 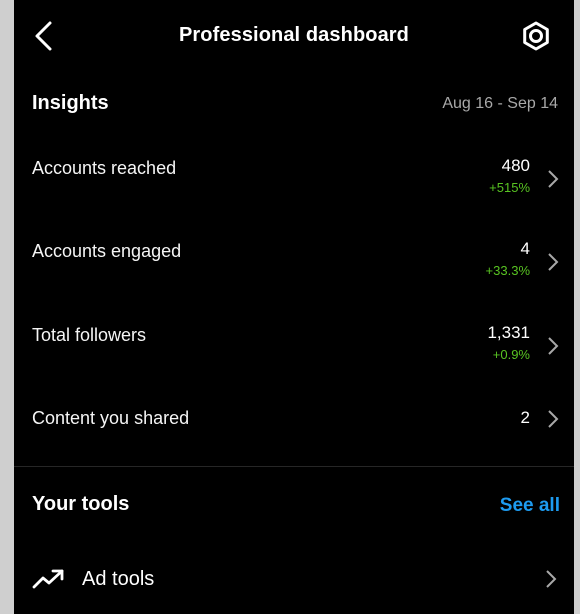 I want to click on metric-accounts-reached: Accounts reached 480 +515%, so click(x=294, y=199).